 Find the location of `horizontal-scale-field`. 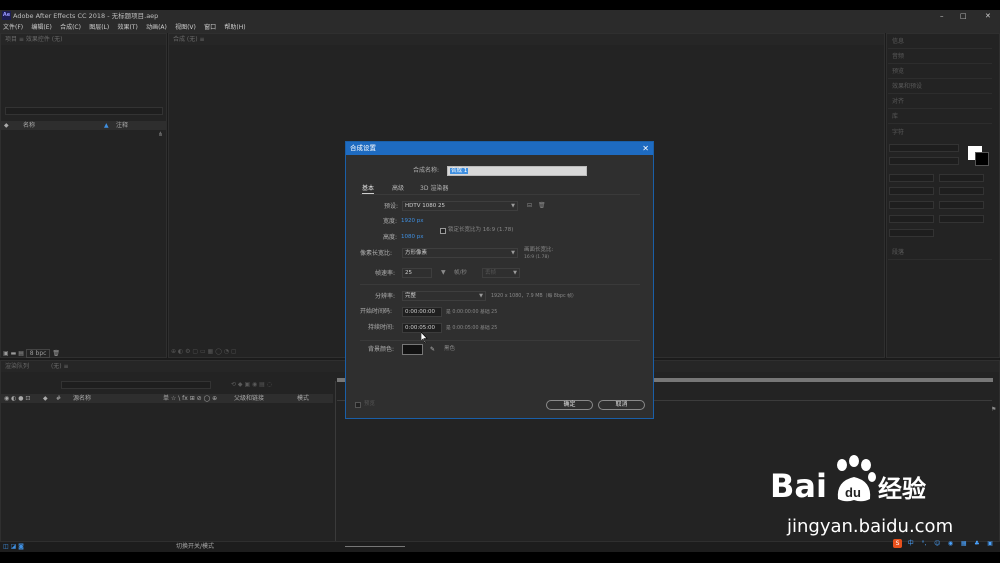

horizontal-scale-field is located at coordinates (961, 219).